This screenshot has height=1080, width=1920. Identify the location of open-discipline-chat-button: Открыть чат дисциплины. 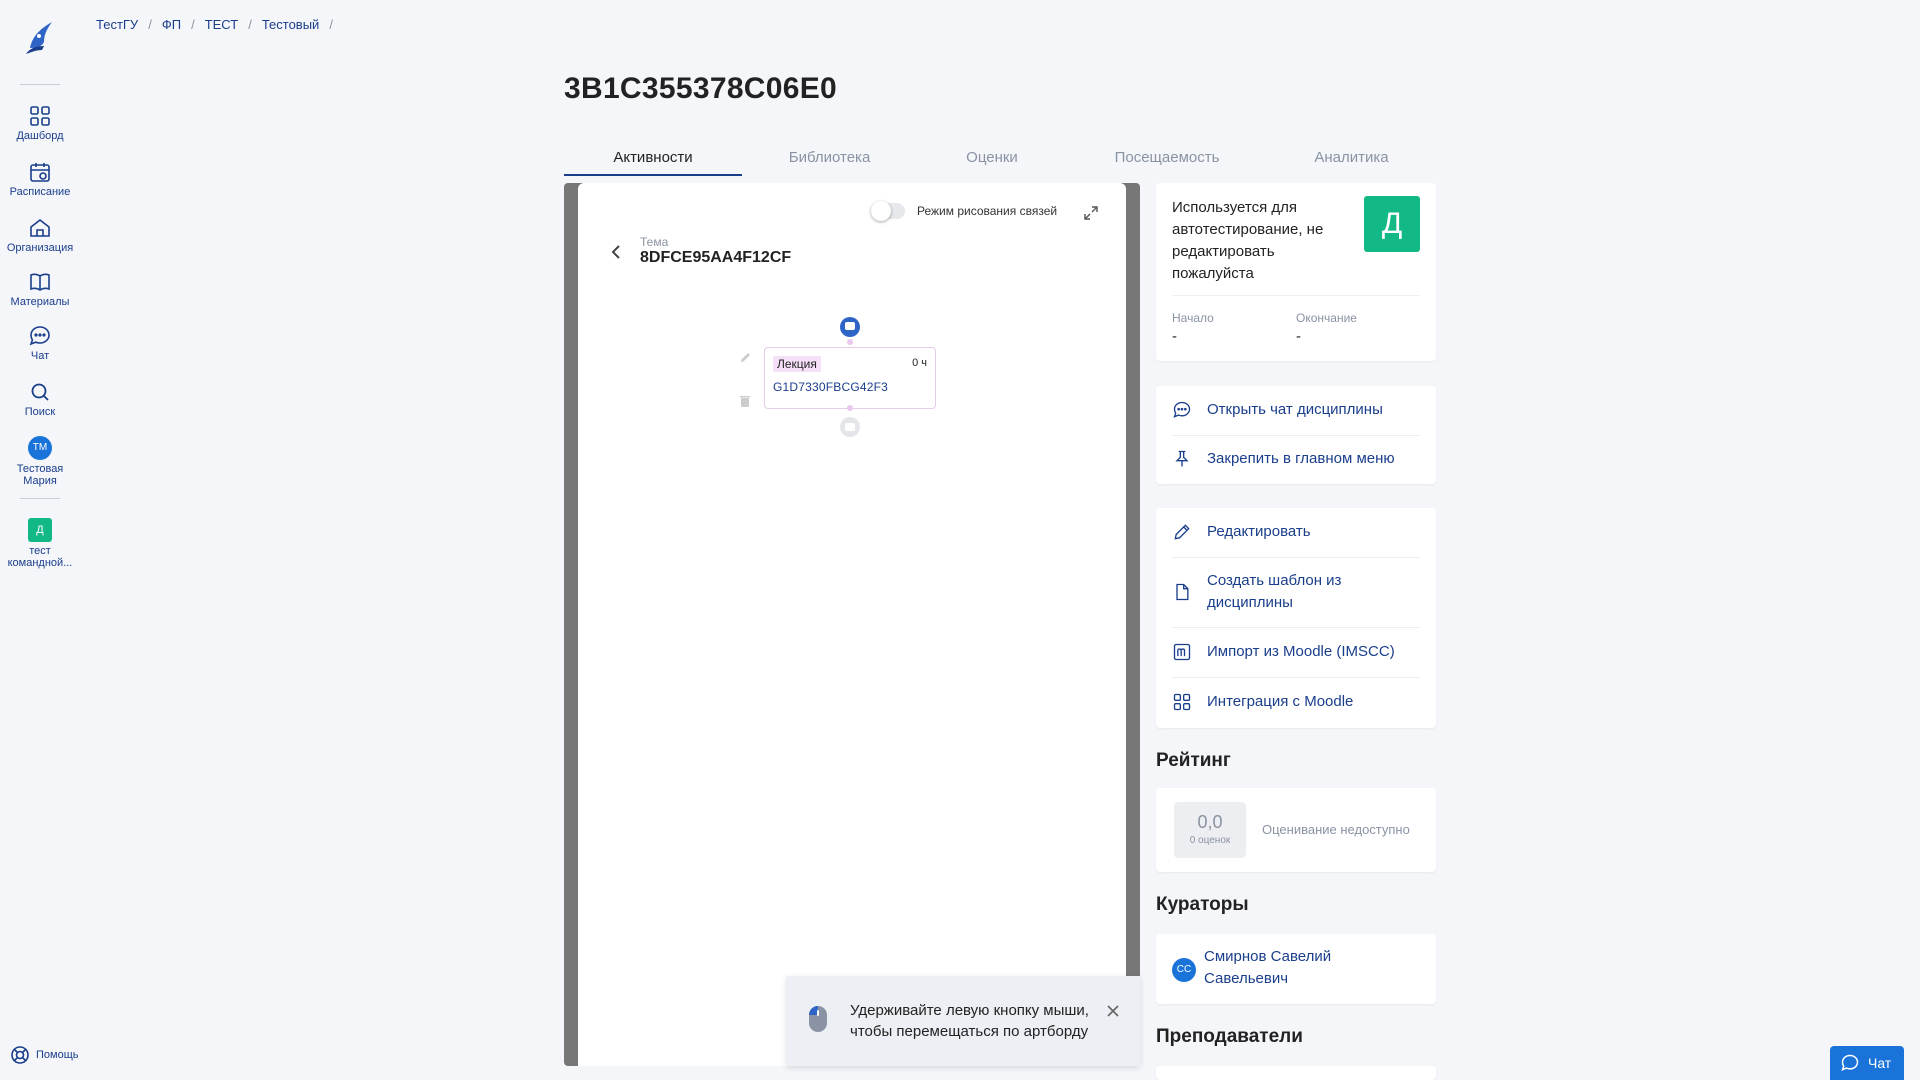
(1296, 410).